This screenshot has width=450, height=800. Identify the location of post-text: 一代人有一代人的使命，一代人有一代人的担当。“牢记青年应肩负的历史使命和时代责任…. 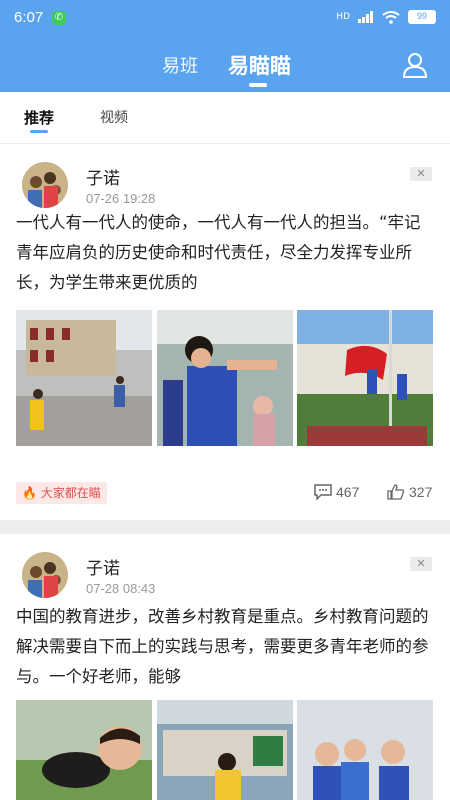
(226, 253).